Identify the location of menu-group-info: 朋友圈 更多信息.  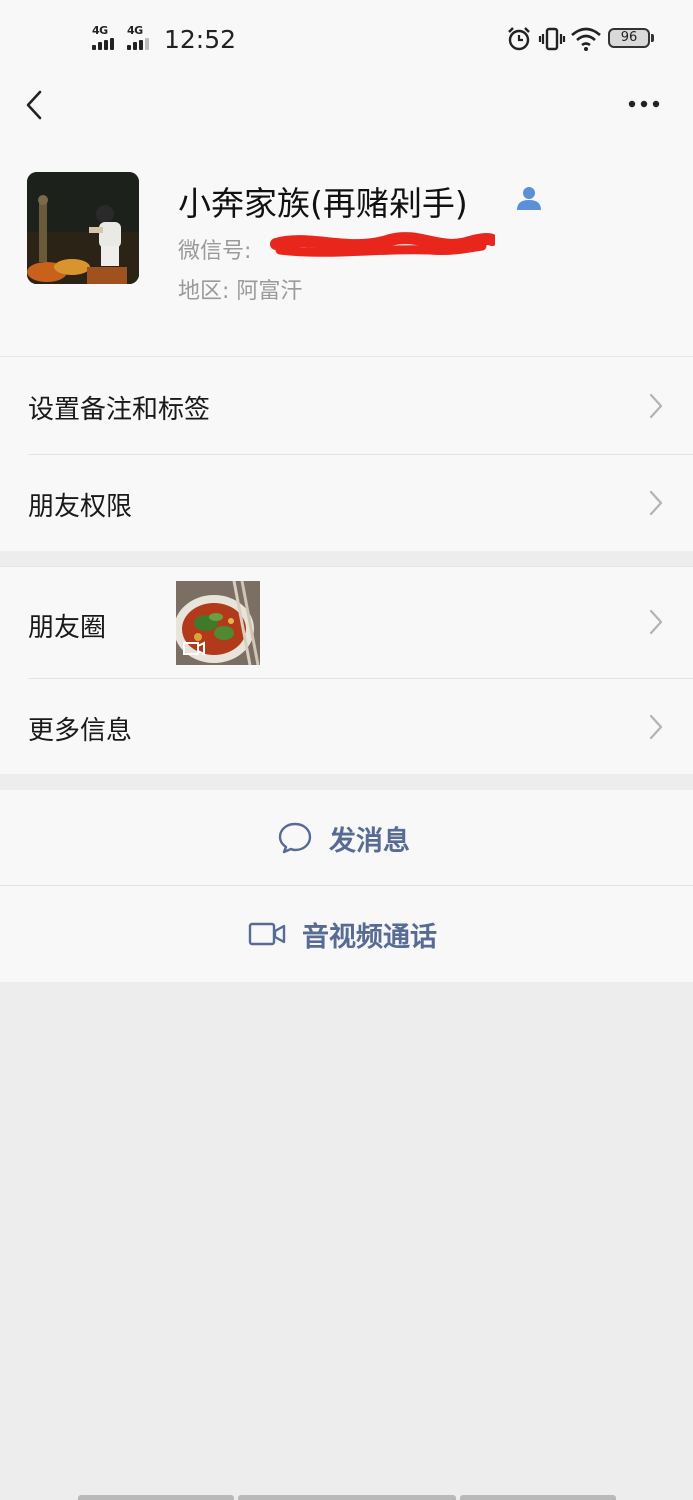
(346, 670).